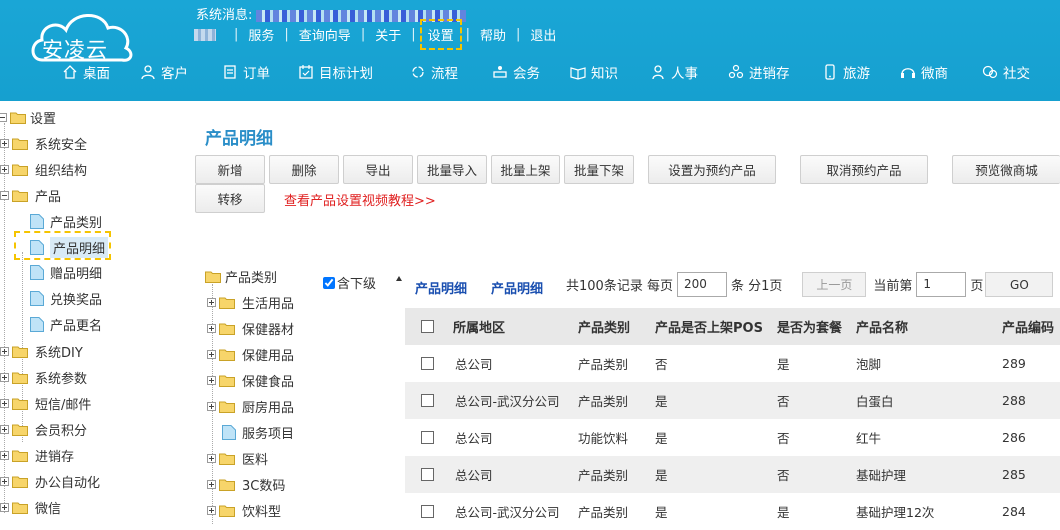 This screenshot has width=1060, height=530. What do you see at coordinates (507, 401) in the screenshot?
I see `cell-region: 总公司-武汉分公司` at bounding box center [507, 401].